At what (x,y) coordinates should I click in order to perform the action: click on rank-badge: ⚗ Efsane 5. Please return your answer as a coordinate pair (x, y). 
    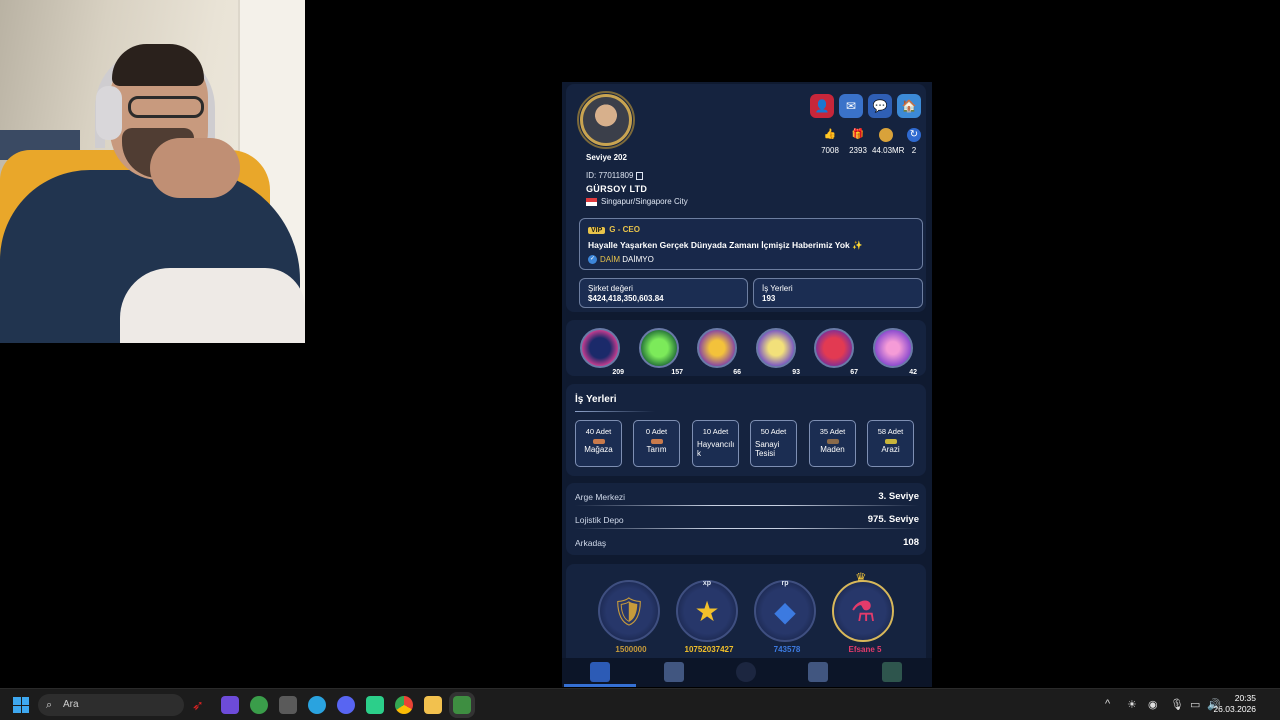
    Looking at the image, I should click on (863, 617).